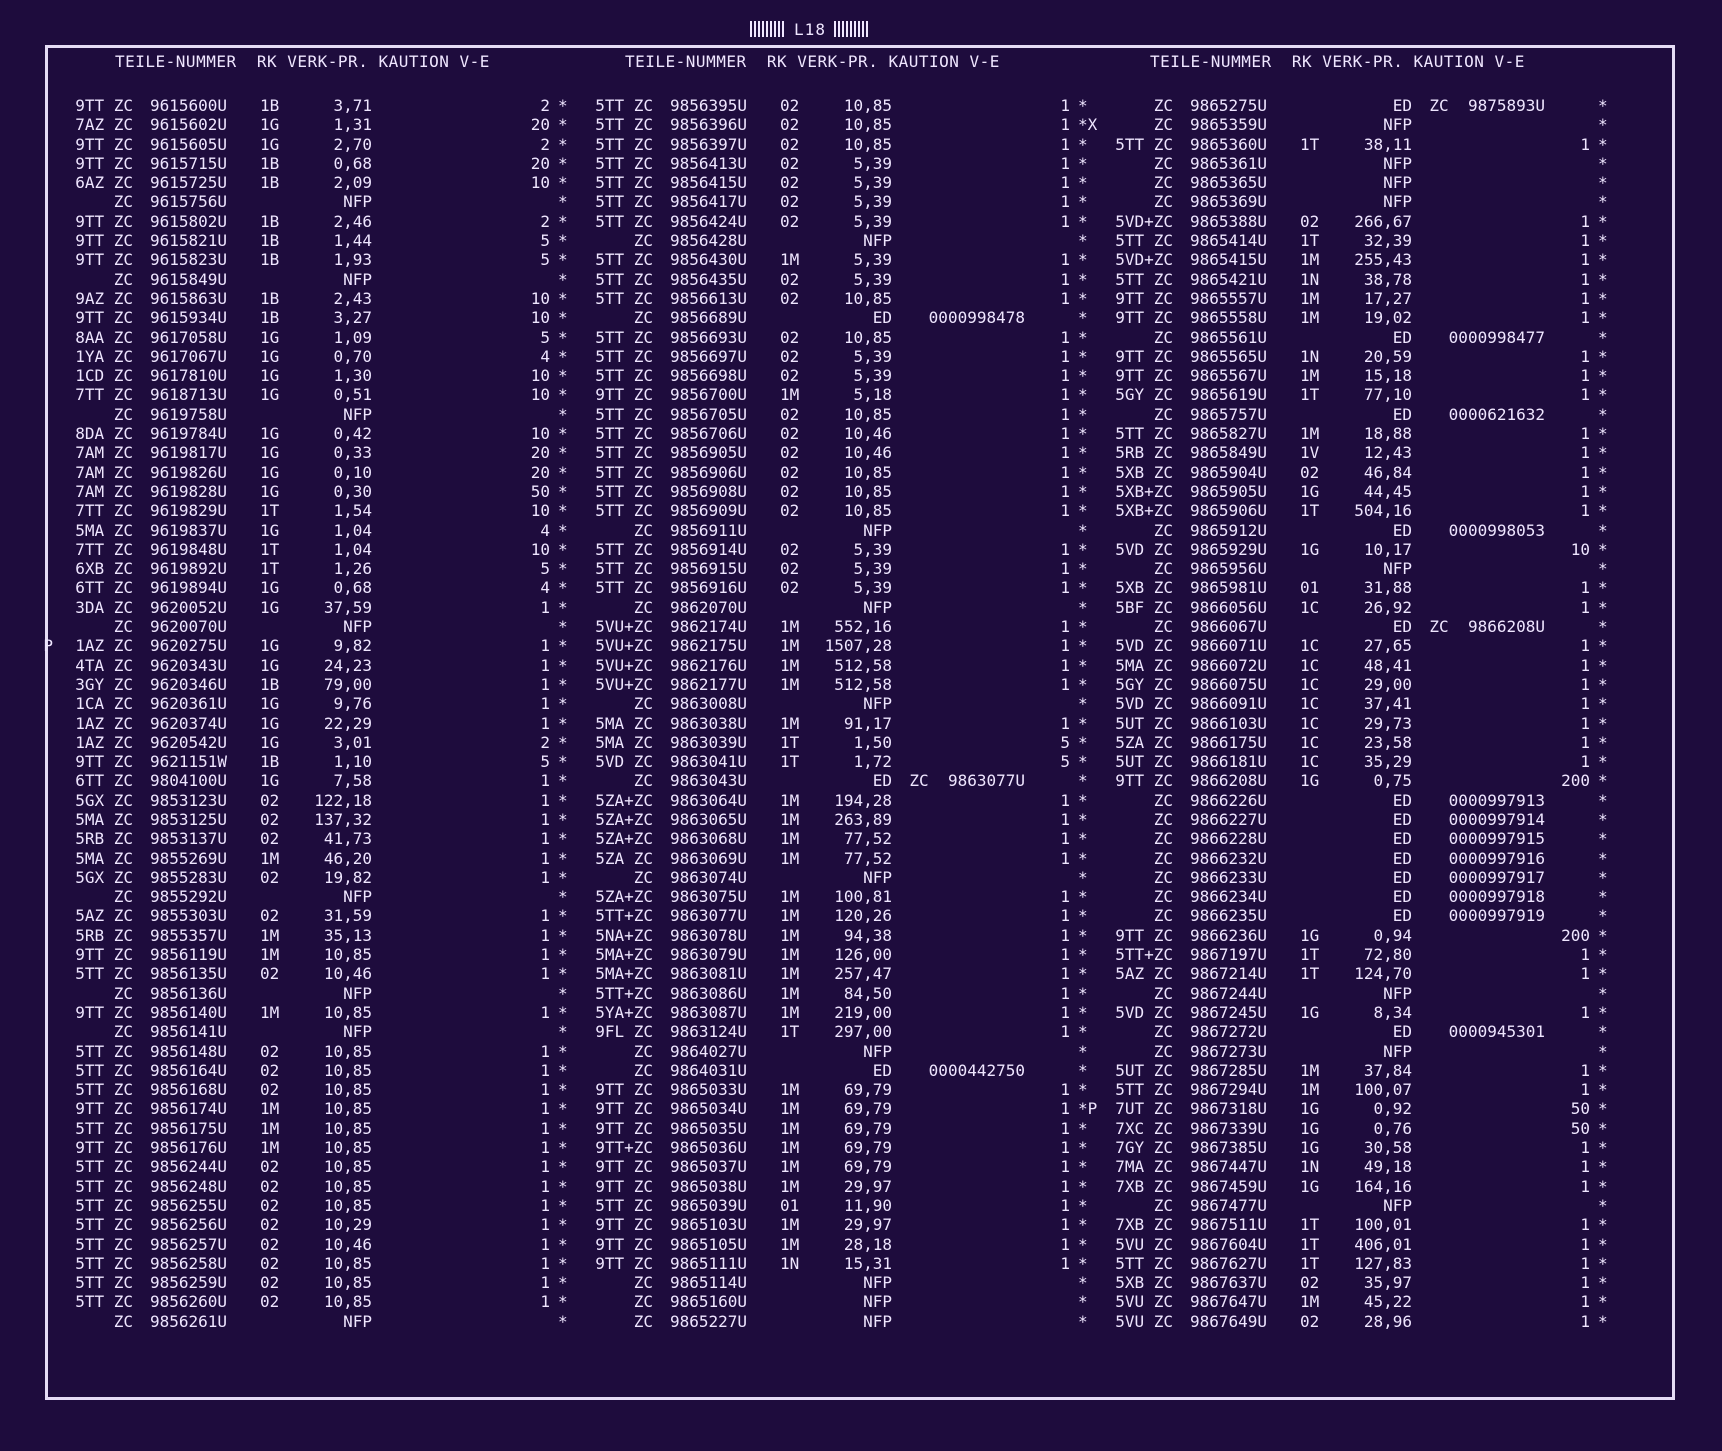 Image resolution: width=1722 pixels, height=1451 pixels. Describe the element at coordinates (315, 1263) in the screenshot. I see `table-row: 5TT ZC 9856258U 02 10,85 1 *` at that location.